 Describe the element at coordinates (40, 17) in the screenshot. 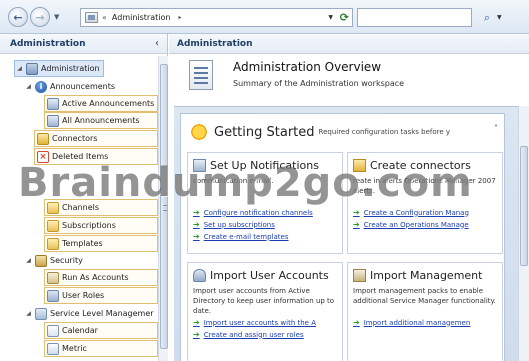

I see `forward-arrow-icon: →` at that location.